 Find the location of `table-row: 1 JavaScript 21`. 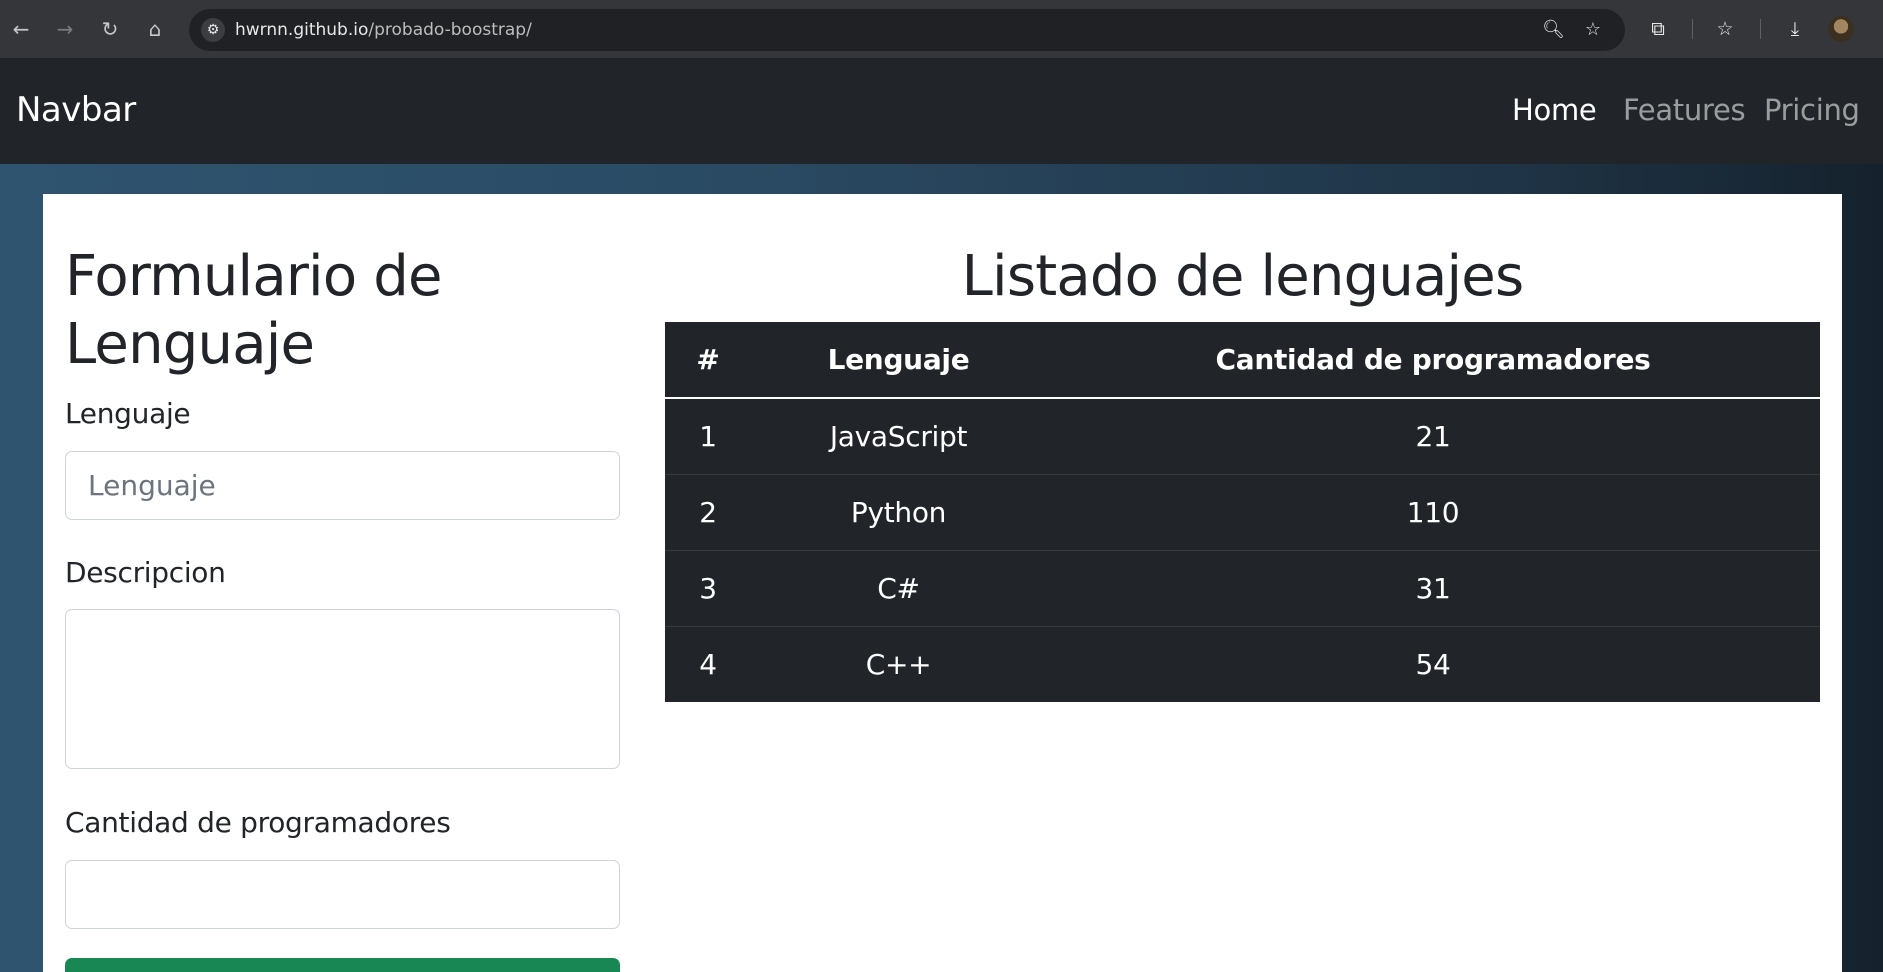

table-row: 1 JavaScript 21 is located at coordinates (1242, 436).